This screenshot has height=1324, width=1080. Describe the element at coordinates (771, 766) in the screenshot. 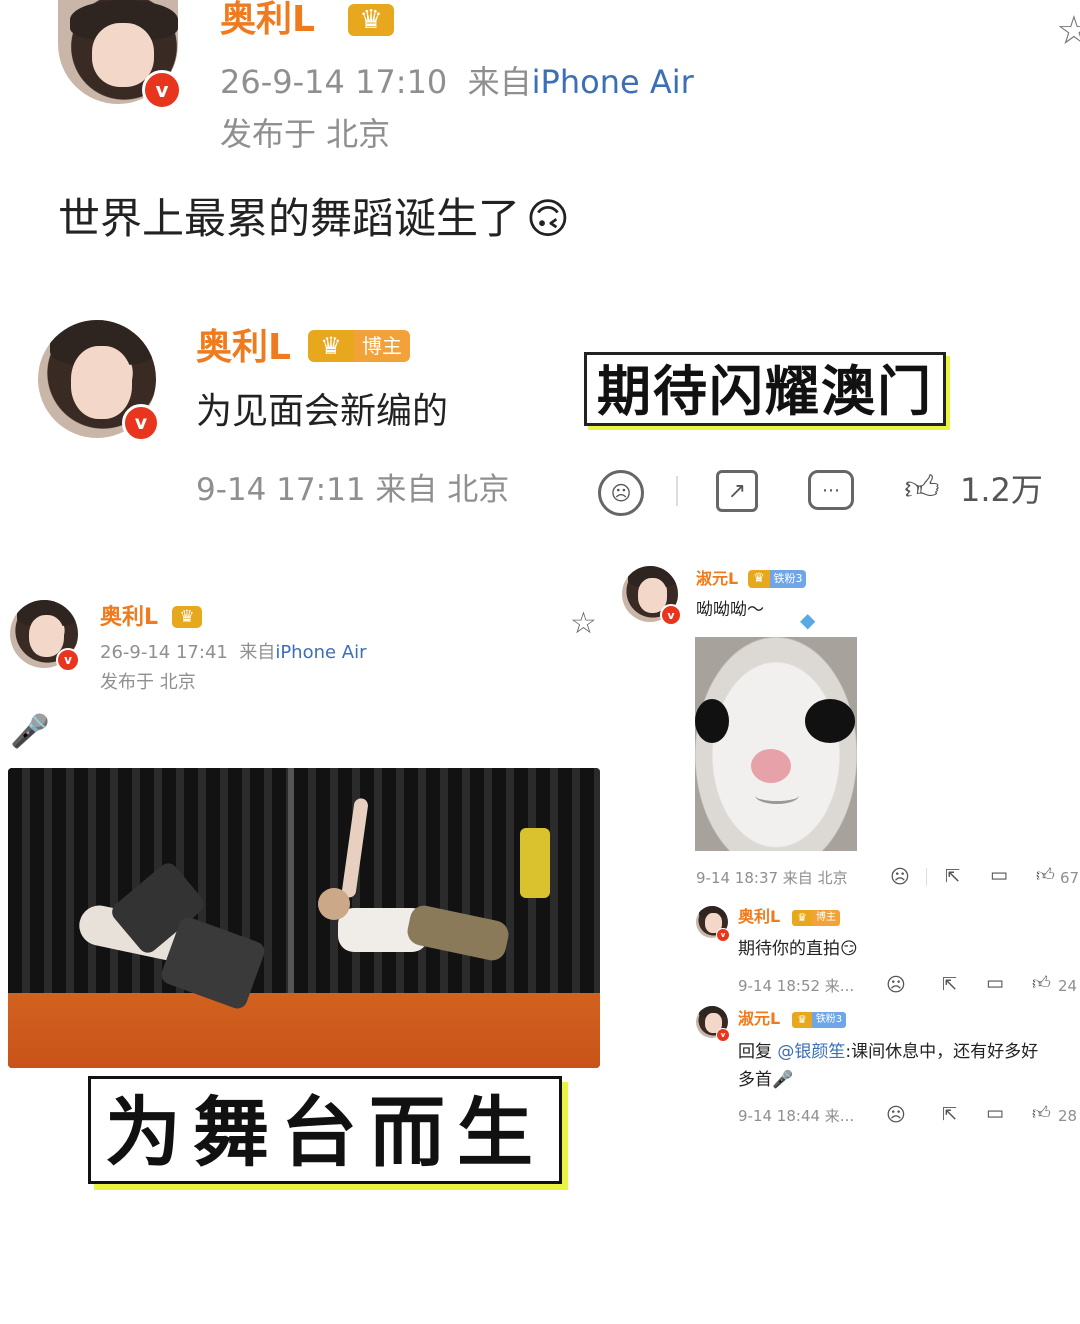

I see `cat-nose` at that location.